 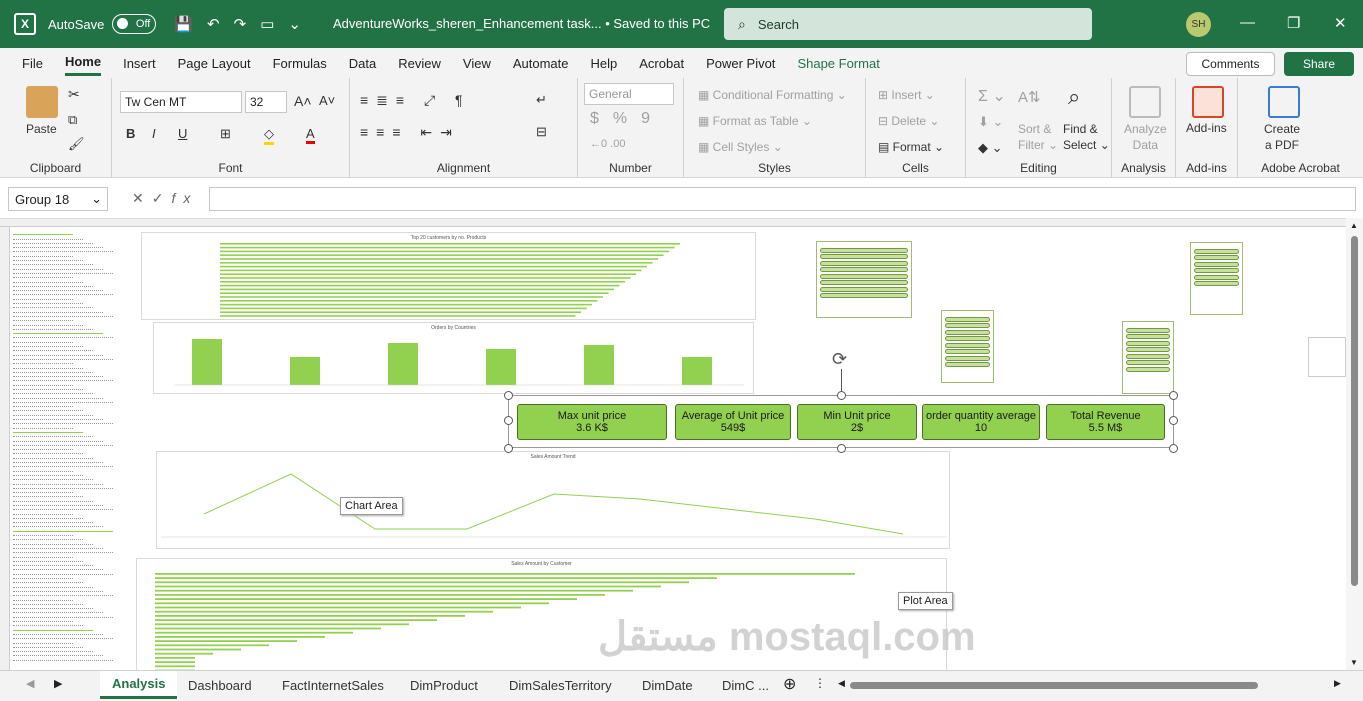 I want to click on formula-icons: ✕✓fx, so click(x=165, y=198).